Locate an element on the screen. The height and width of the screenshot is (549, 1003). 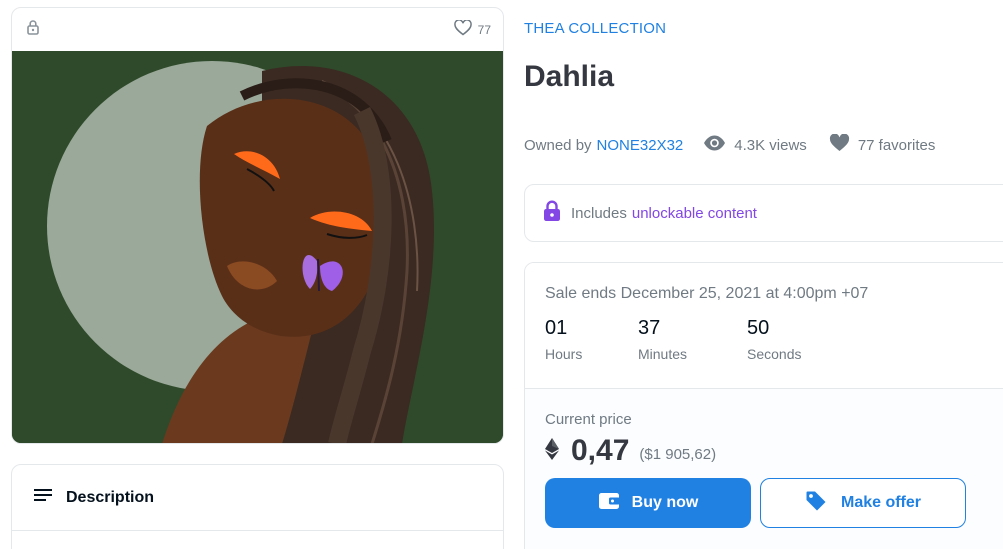
countdown-label: Hours is located at coordinates (564, 354).